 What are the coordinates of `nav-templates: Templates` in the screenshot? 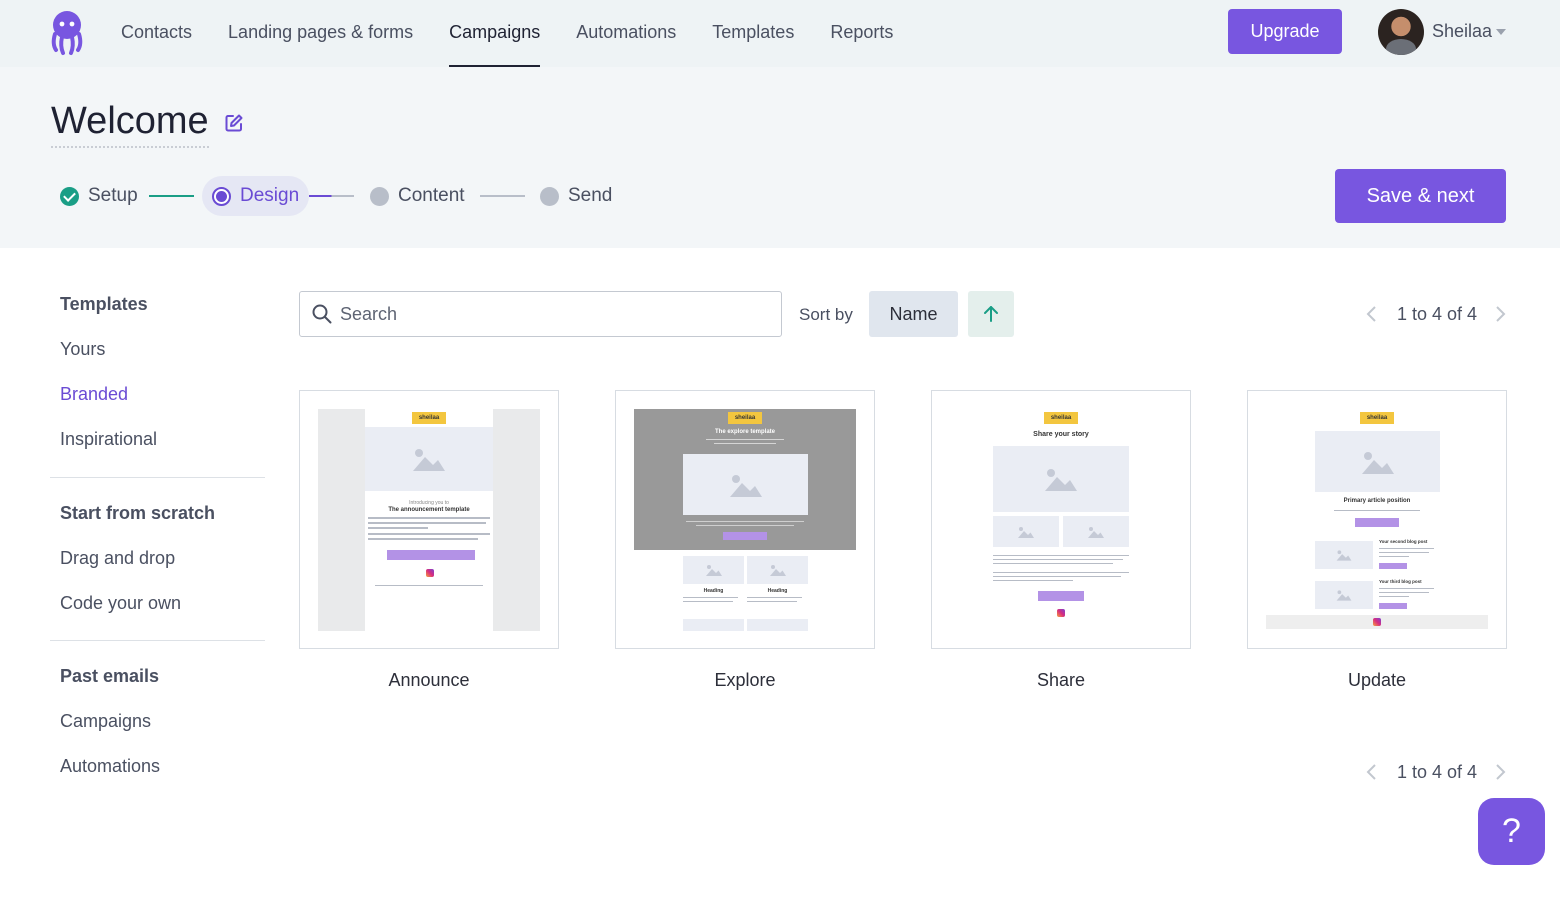 It's located at (753, 33).